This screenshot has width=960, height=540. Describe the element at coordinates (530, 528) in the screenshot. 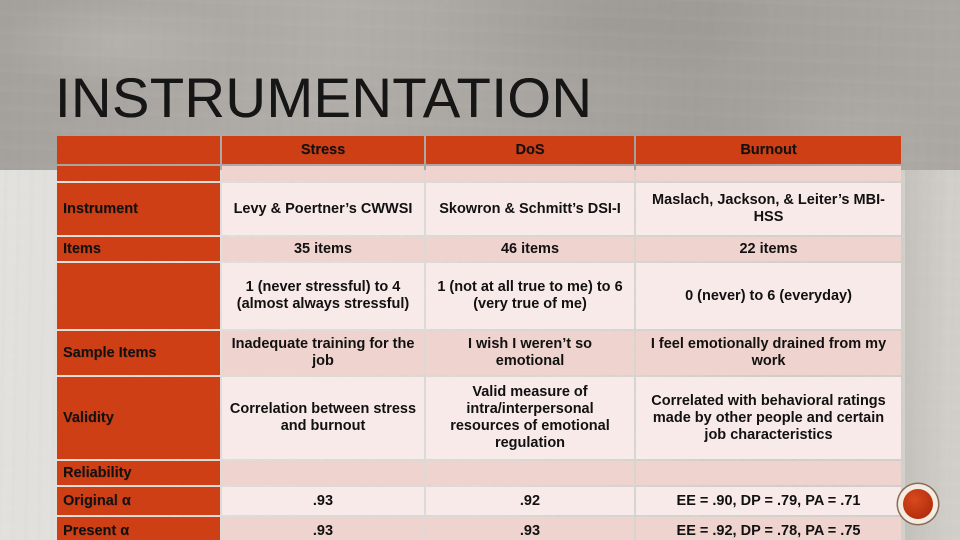

I see `row-cell-dos: .93` at that location.